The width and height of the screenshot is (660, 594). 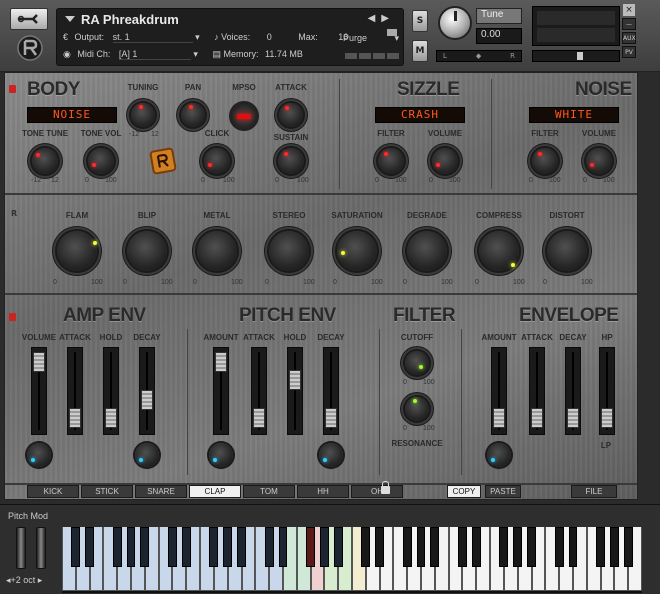 I want to click on mod-wheel, so click(x=41, y=548).